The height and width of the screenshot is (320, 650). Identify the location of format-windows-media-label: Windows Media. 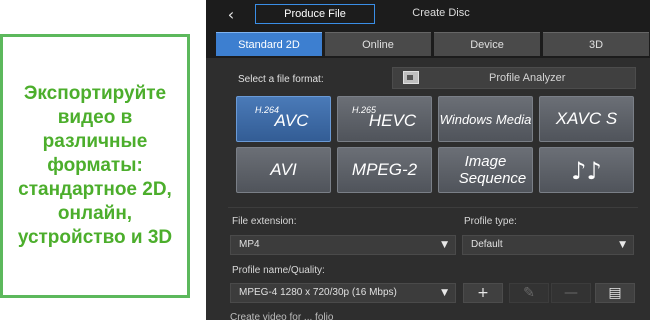
(485, 119).